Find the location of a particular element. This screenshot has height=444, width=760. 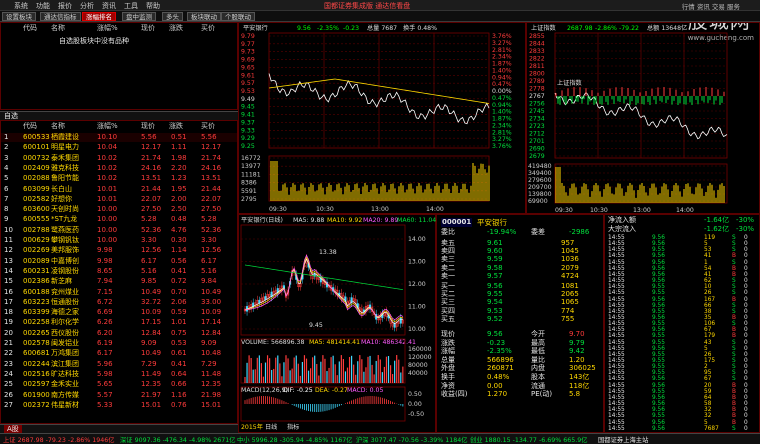

tick-price: 9.56 is located at coordinates (658, 299).